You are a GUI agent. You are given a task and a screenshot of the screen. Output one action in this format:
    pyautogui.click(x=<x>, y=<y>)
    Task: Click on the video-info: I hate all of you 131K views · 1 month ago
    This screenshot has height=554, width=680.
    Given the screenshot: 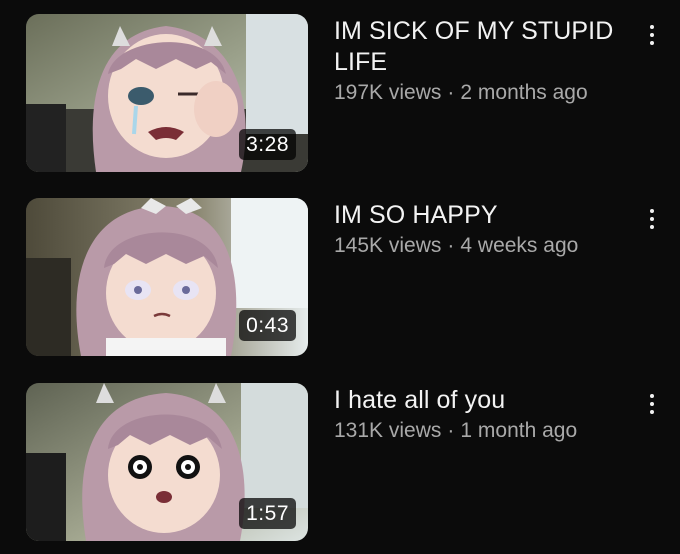 What is the action you would take?
    pyautogui.click(x=479, y=414)
    